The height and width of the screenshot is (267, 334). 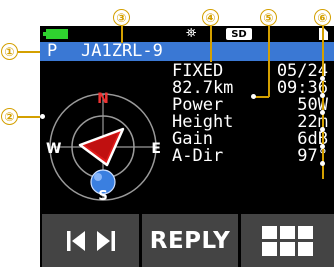 What do you see at coordinates (9, 51) in the screenshot?
I see `callout-1: ①` at bounding box center [9, 51].